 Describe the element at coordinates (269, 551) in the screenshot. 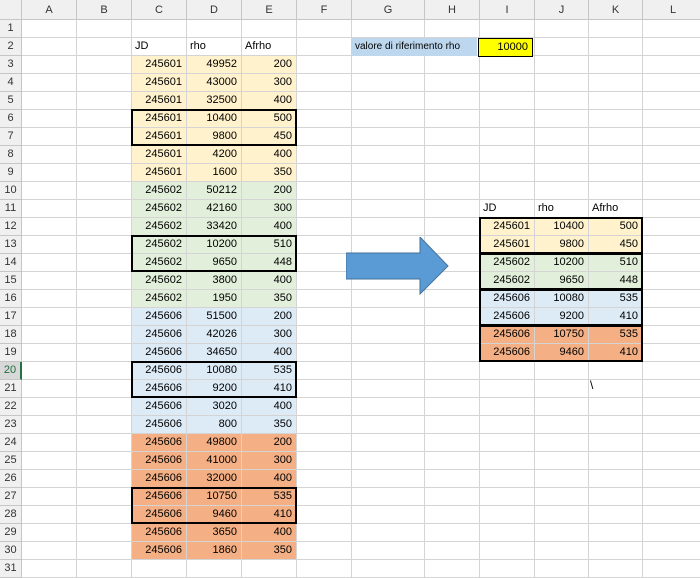

I see `left-afrho-cell: 350` at that location.